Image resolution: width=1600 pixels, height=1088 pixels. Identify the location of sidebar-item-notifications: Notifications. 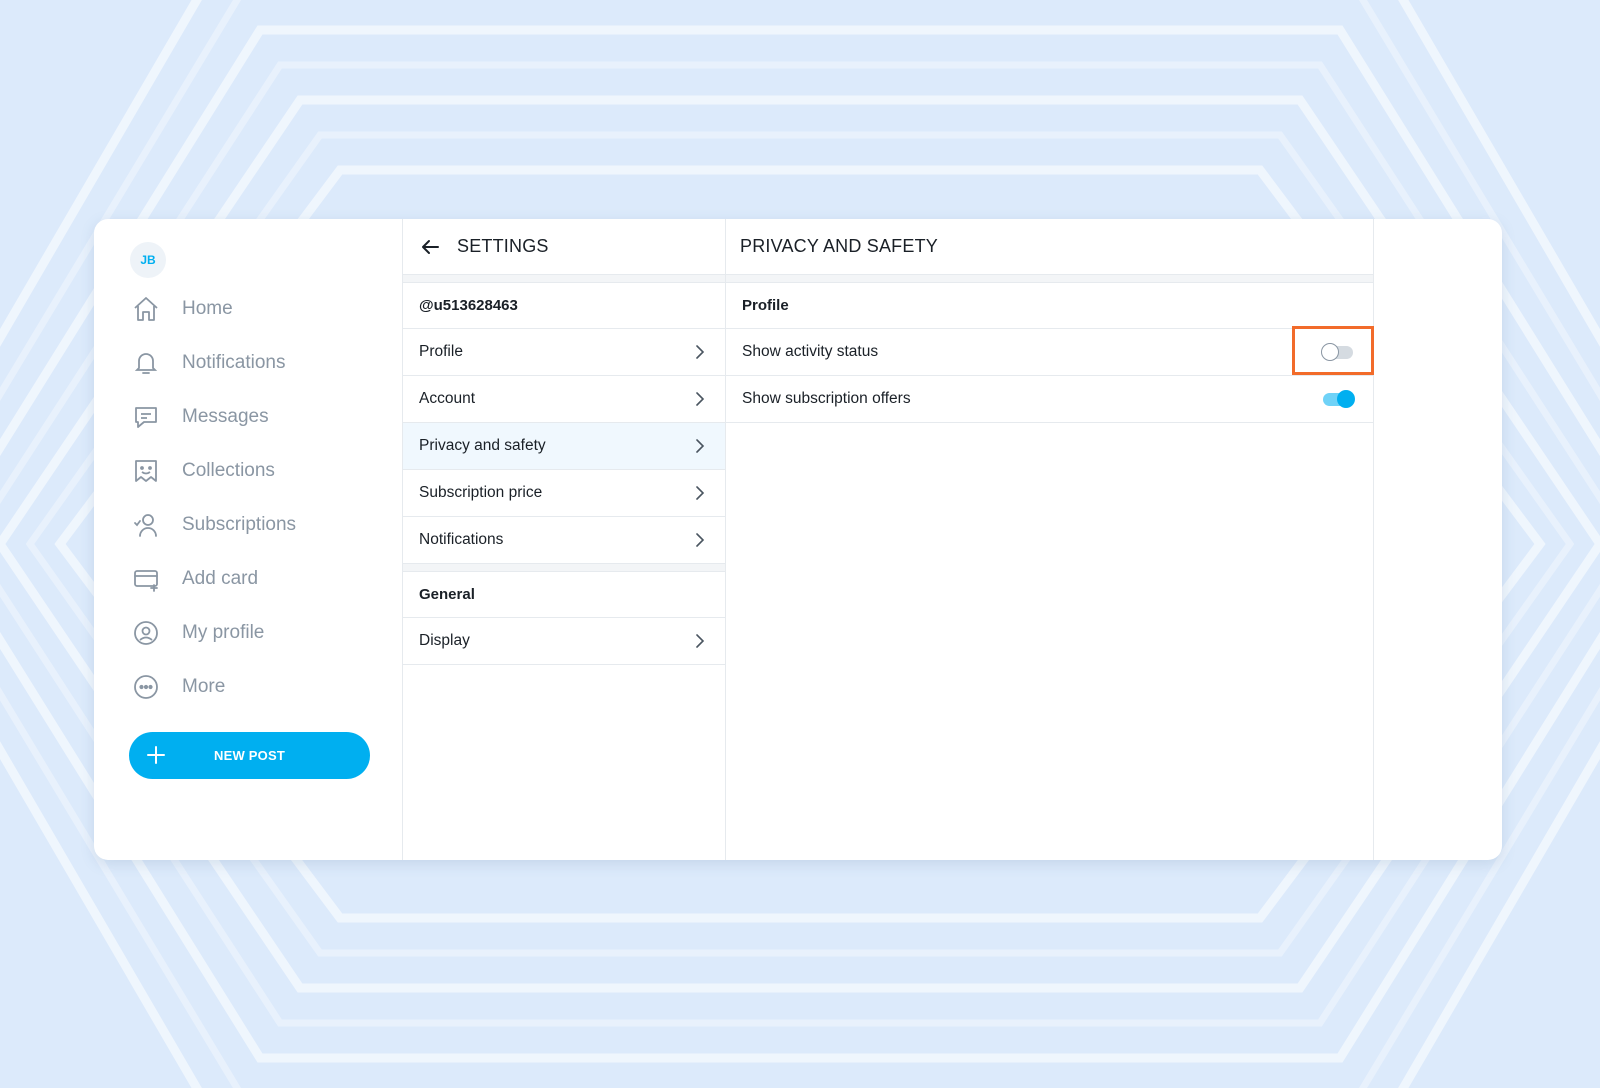
(262, 363).